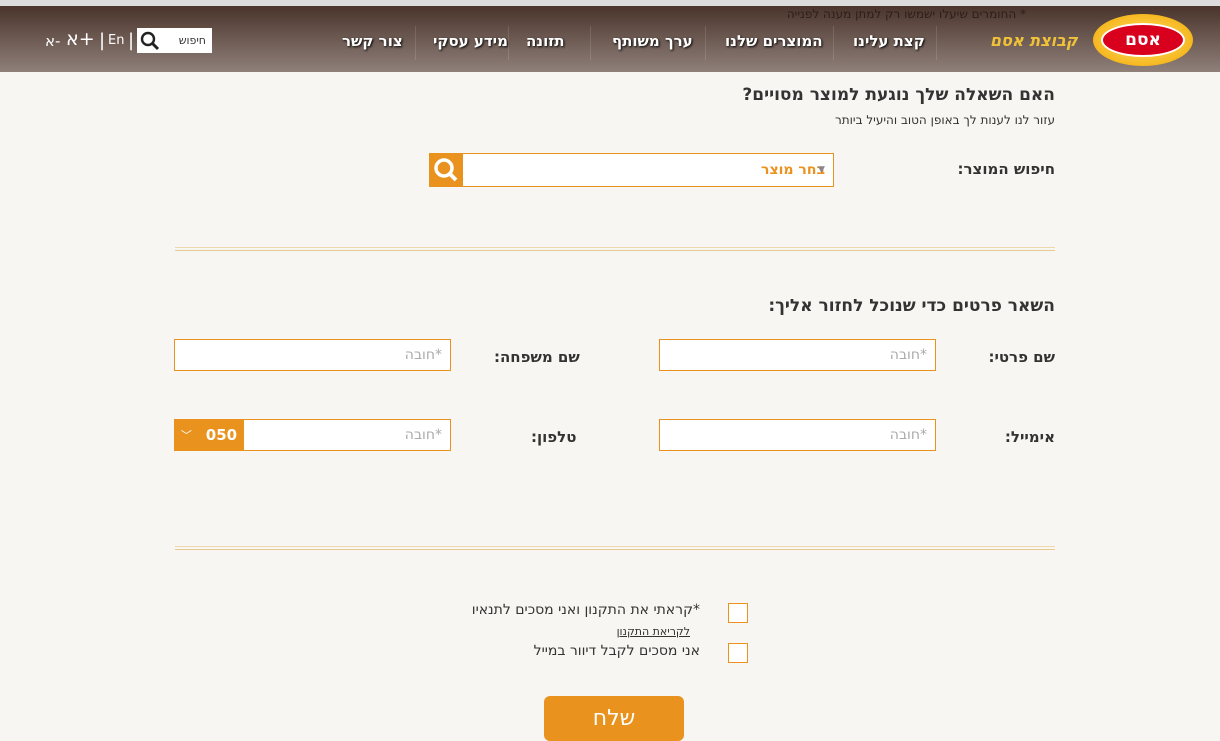 This screenshot has height=741, width=1220. I want to click on product-select-value: בחר מוצר, so click(793, 170).